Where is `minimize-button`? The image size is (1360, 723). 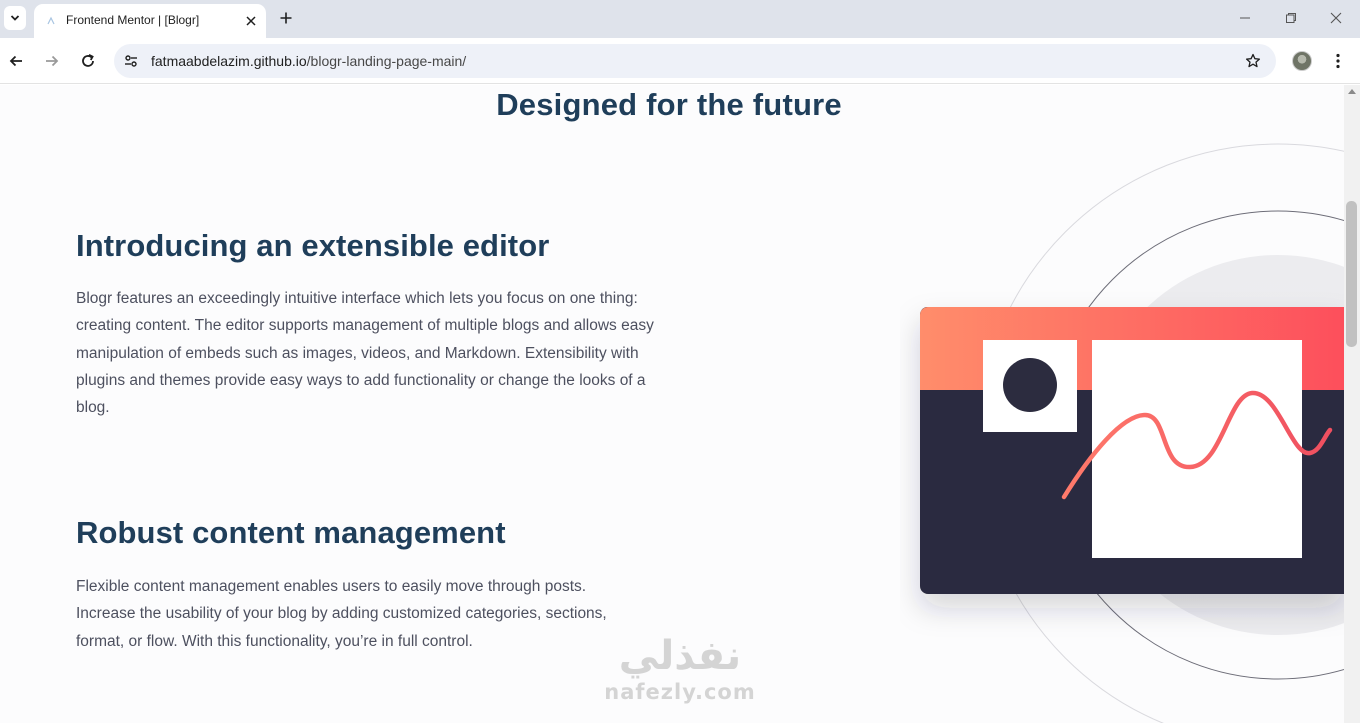
minimize-button is located at coordinates (1245, 18).